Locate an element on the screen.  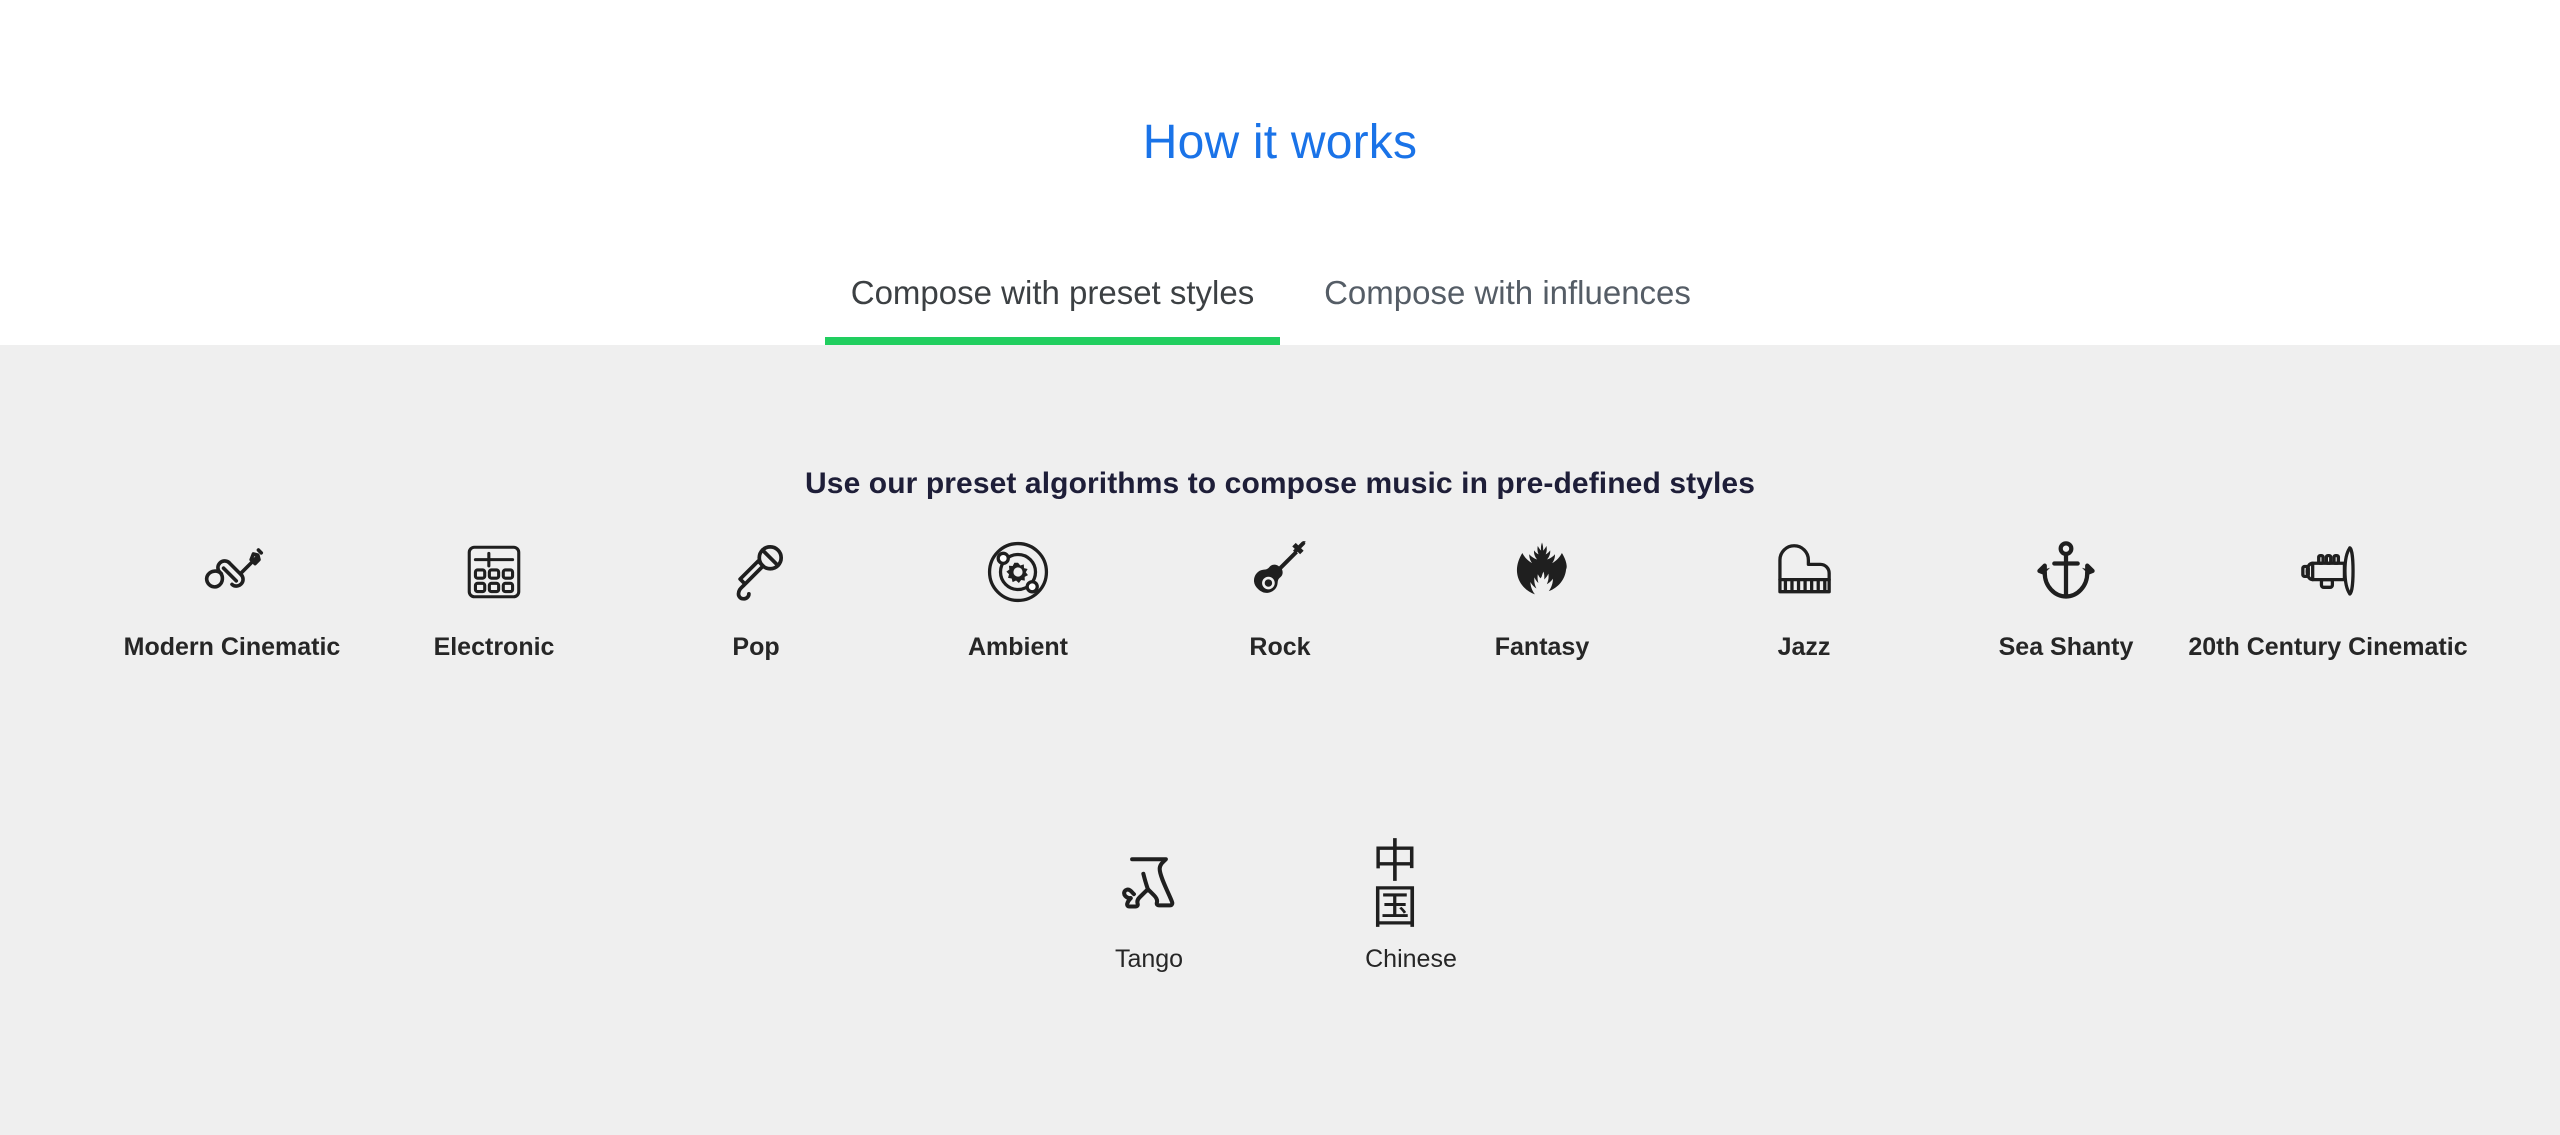
style-item-ambient: Ambient is located at coordinates (1018, 597).